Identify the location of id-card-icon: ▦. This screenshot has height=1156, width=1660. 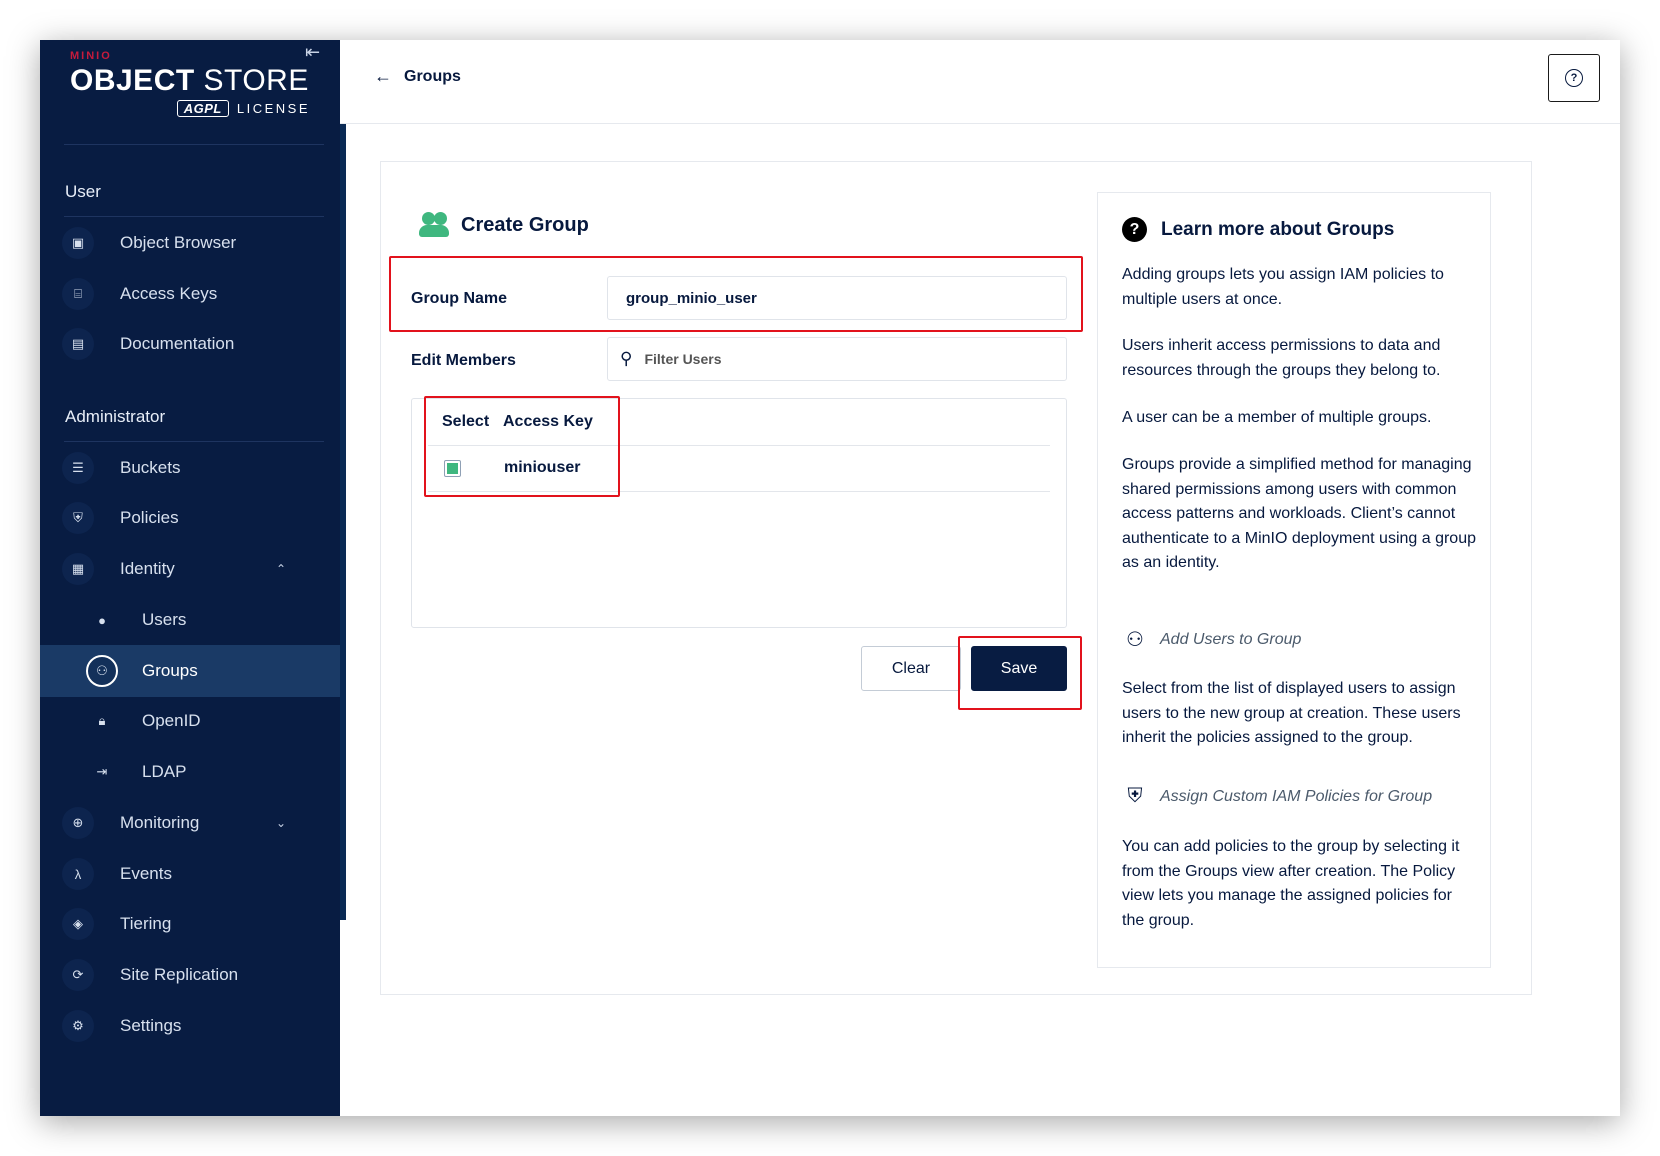
(78, 569).